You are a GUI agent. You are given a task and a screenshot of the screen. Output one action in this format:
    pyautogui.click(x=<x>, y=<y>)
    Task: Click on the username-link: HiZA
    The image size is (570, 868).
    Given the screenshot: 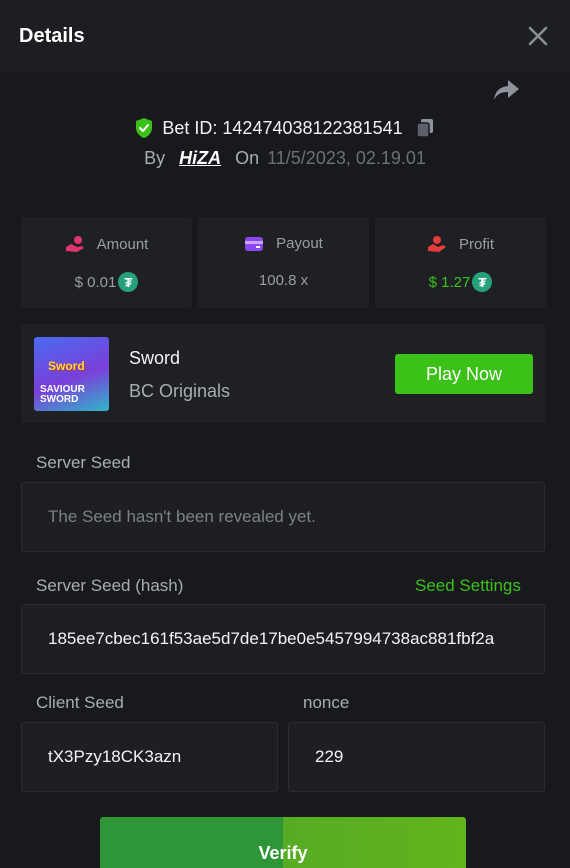 What is the action you would take?
    pyautogui.click(x=200, y=158)
    